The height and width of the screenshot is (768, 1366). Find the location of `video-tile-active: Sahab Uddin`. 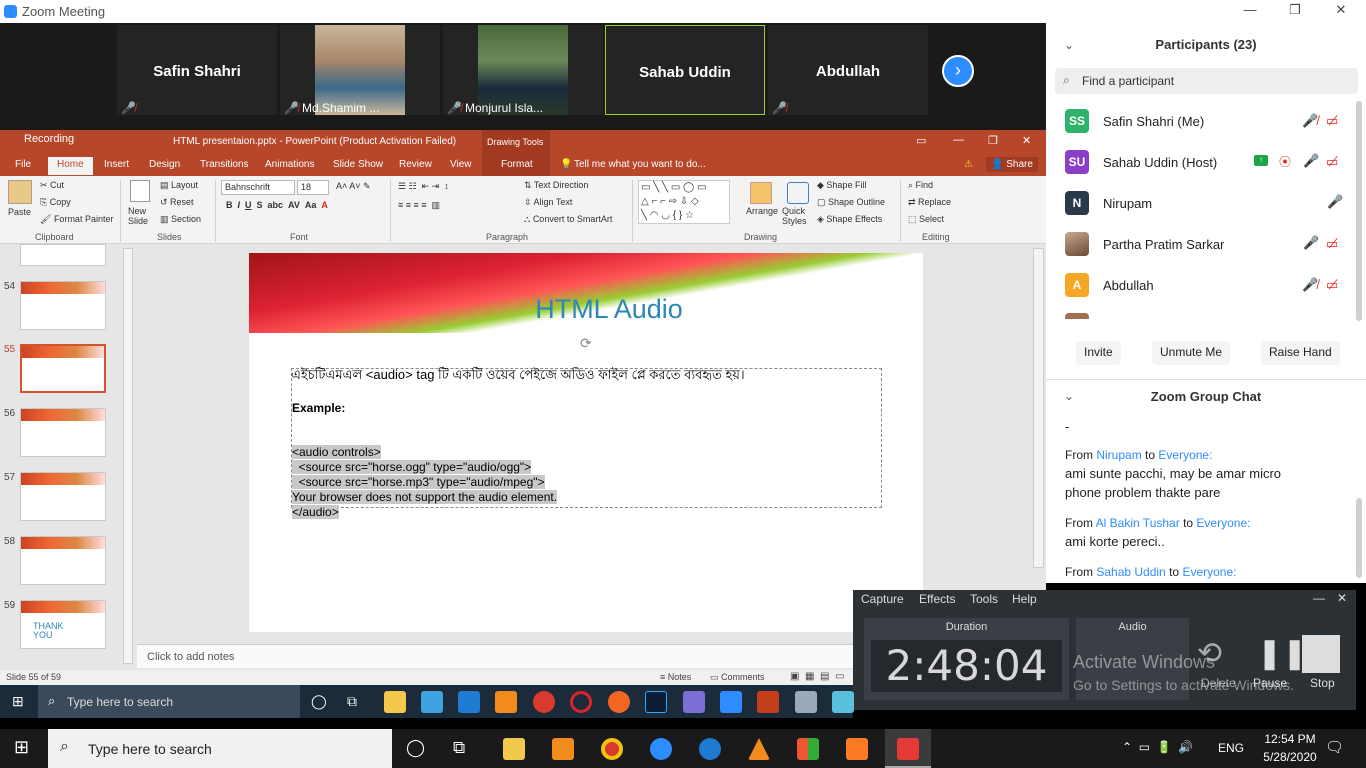

video-tile-active: Sahab Uddin is located at coordinates (685, 70).